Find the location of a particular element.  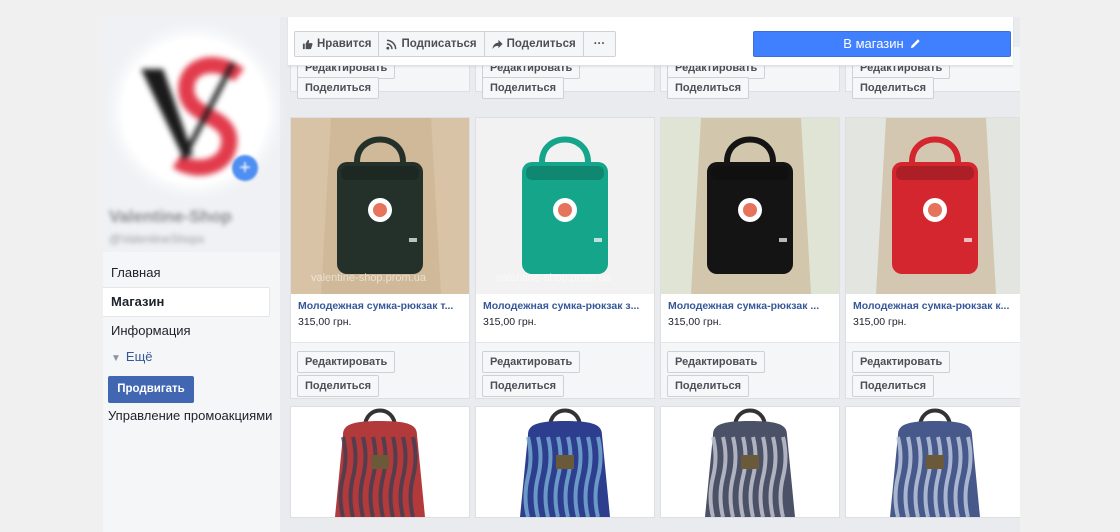

nav-item-shop: Магазин is located at coordinates (186, 302).